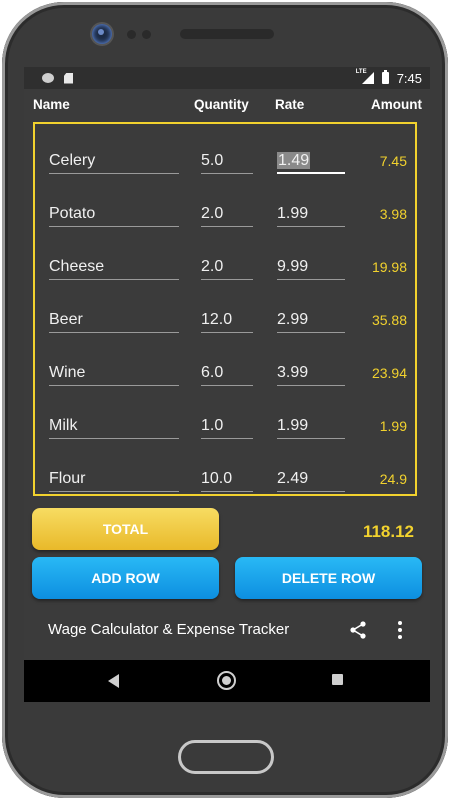 The height and width of the screenshot is (800, 450). Describe the element at coordinates (114, 374) in the screenshot. I see `item-name-field: Wine` at that location.